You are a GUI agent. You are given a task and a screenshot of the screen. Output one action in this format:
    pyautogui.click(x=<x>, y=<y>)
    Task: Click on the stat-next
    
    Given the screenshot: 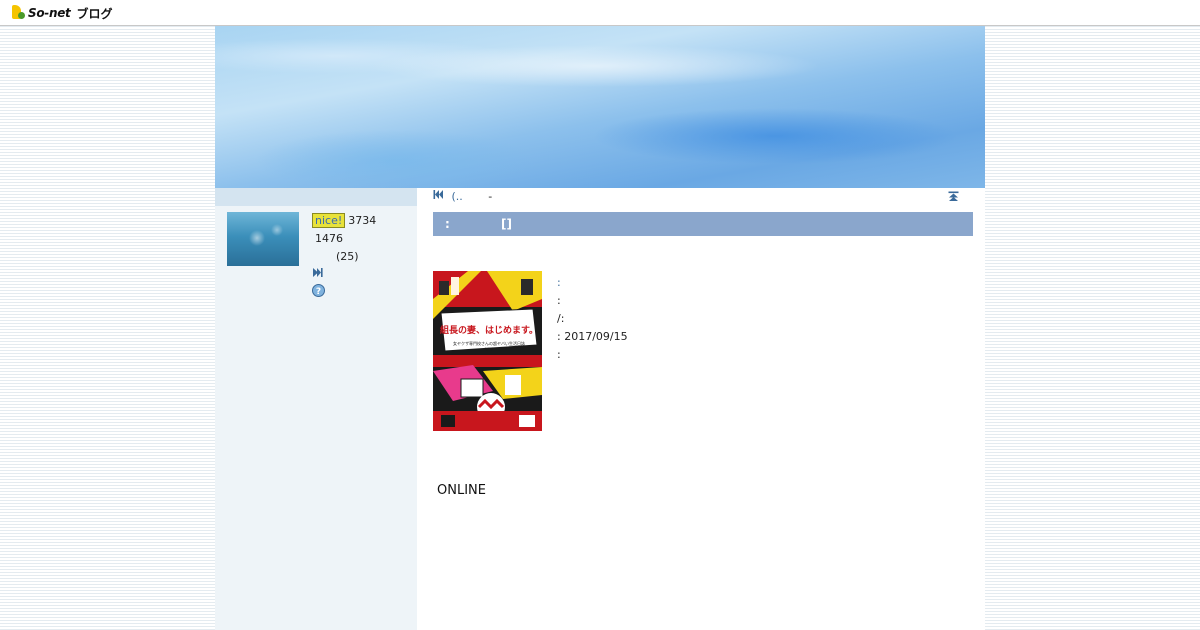 What is the action you would take?
    pyautogui.click(x=362, y=275)
    